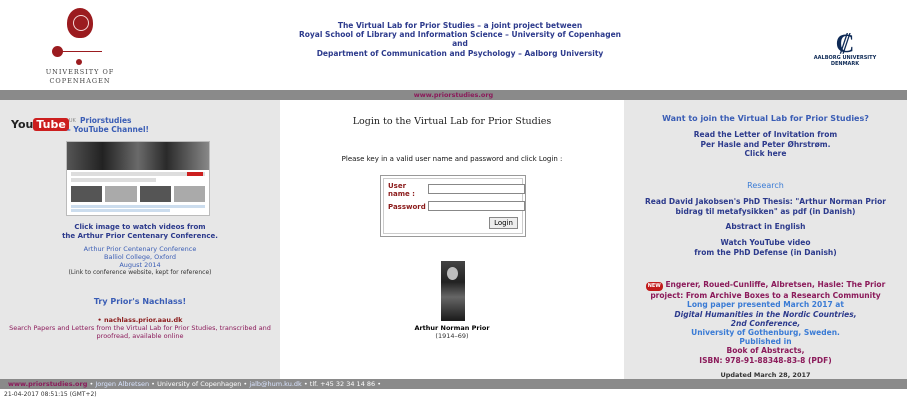 This screenshot has height=403, width=907. I want to click on user-name-label: User name :, so click(401, 190).